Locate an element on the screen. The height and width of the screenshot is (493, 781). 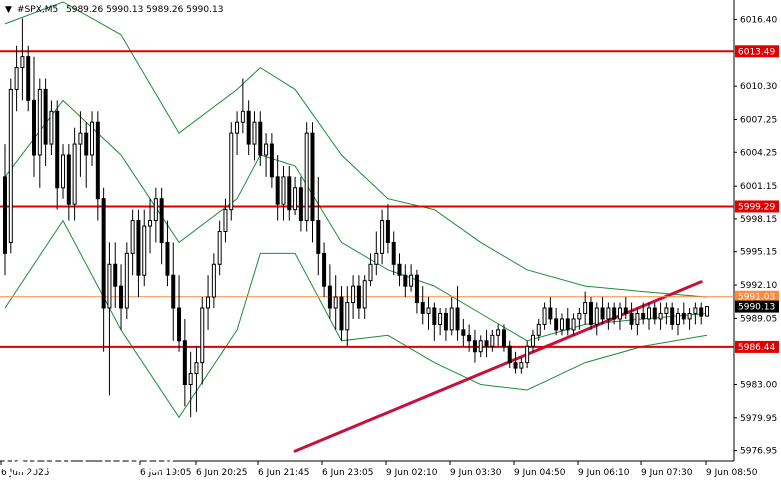
x-tick-label: 9 Jun 08:50 is located at coordinates (732, 473).